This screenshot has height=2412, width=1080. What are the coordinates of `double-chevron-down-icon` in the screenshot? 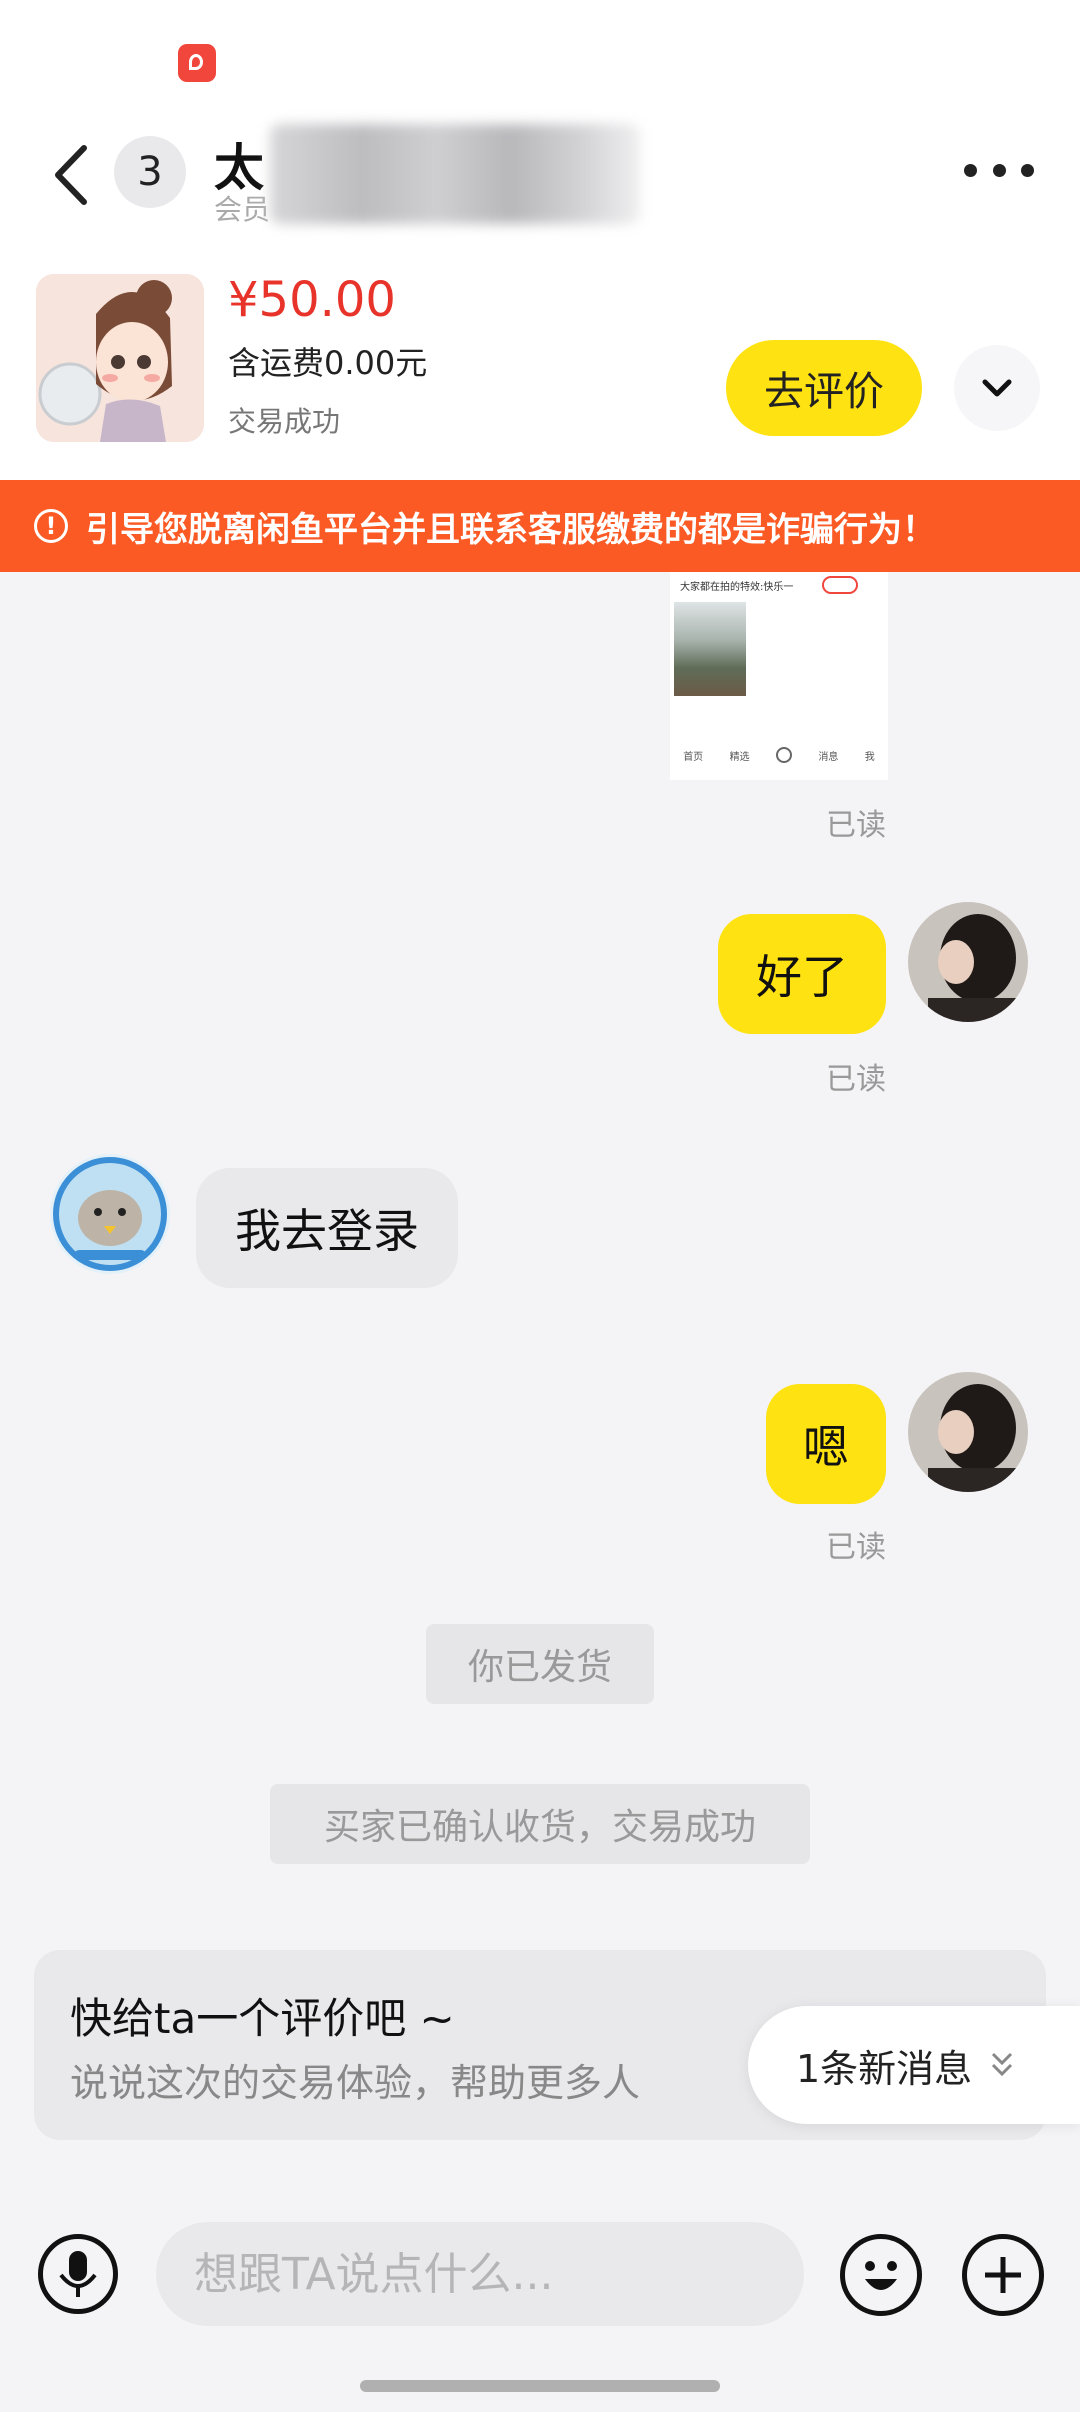 It's located at (1002, 2064).